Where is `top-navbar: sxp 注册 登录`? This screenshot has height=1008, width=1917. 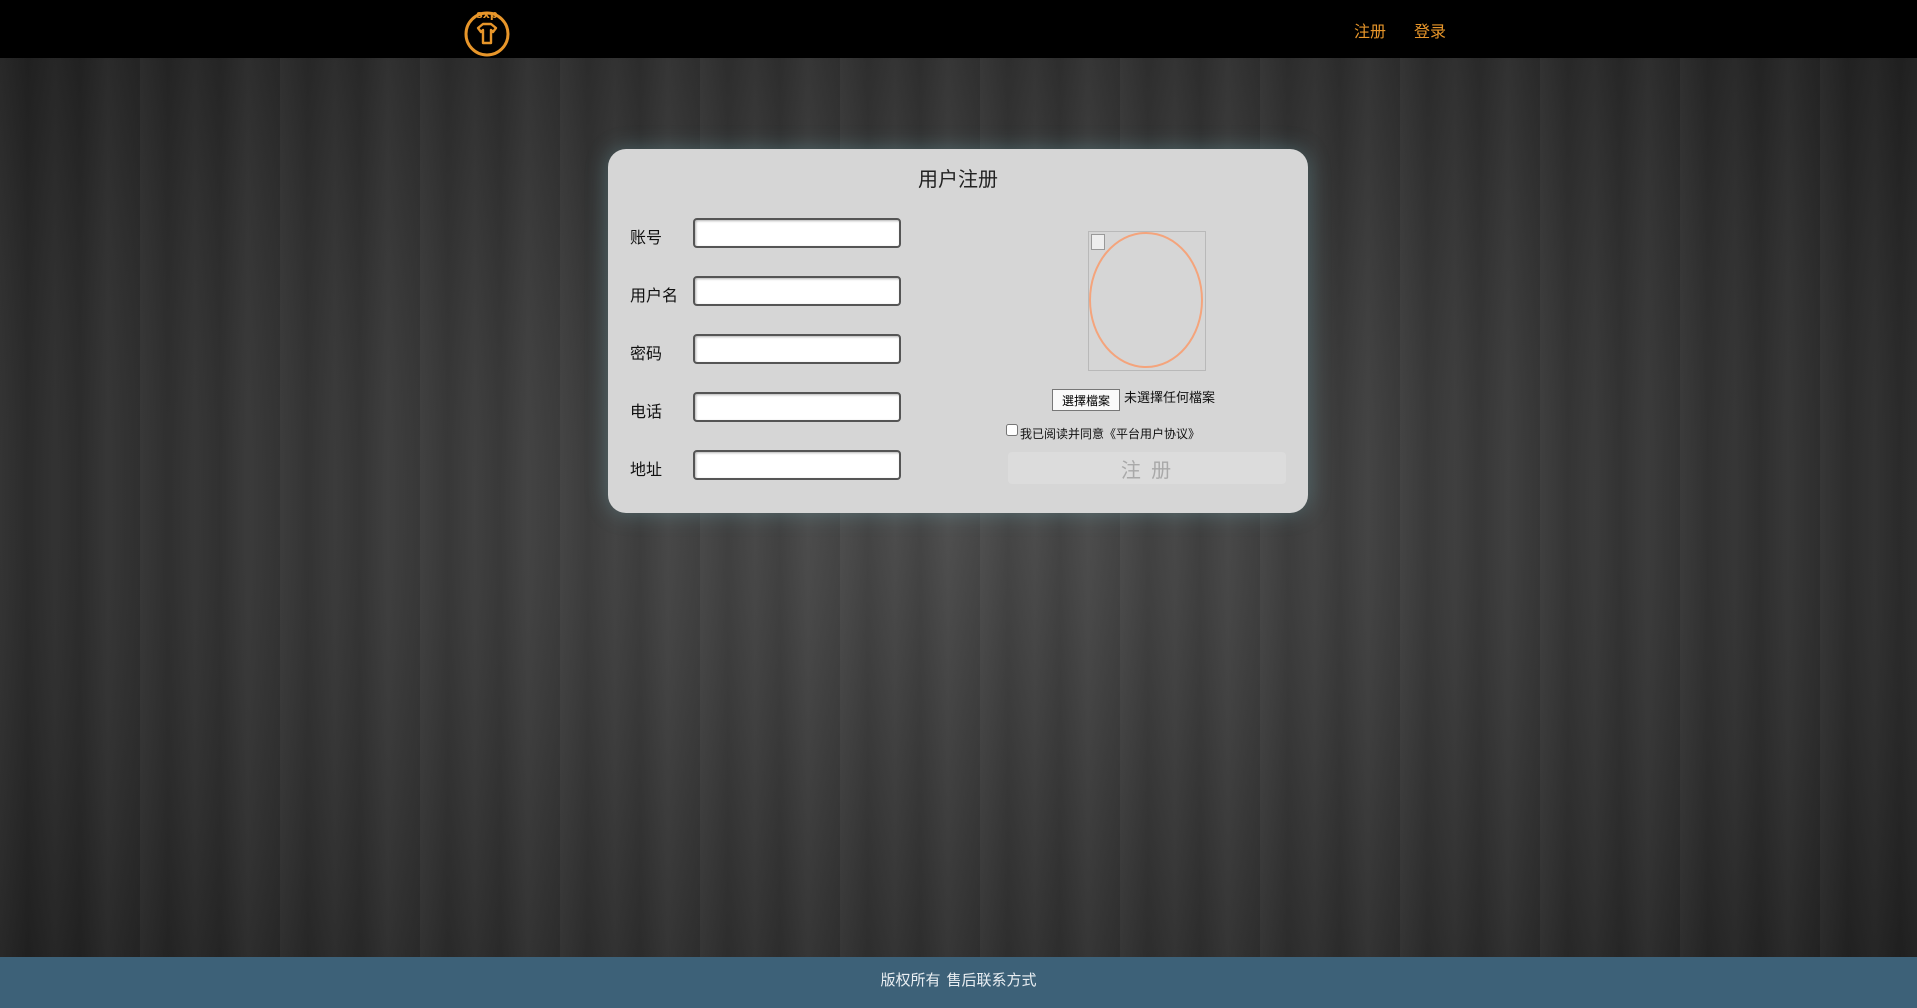 top-navbar: sxp 注册 登录 is located at coordinates (958, 29).